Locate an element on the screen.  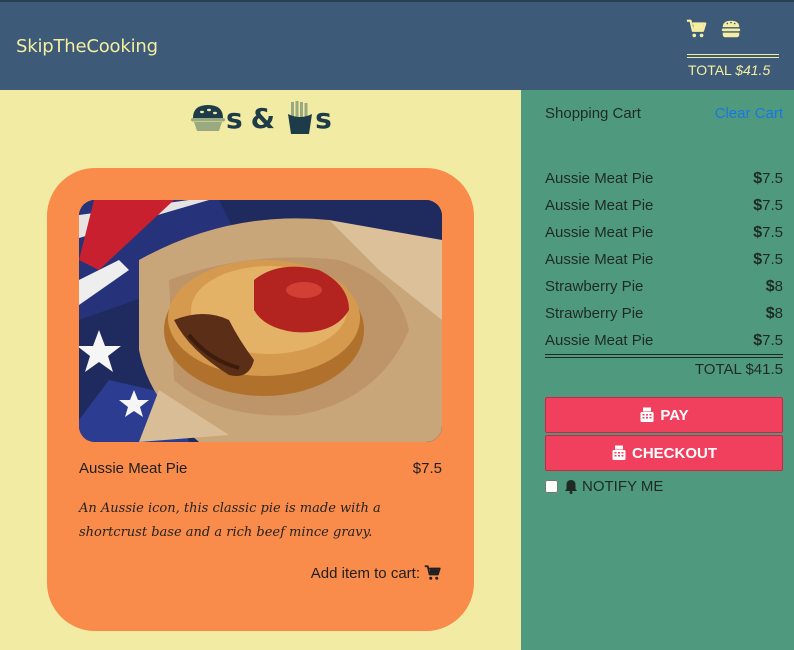
pie-icon is located at coordinates (208, 118).